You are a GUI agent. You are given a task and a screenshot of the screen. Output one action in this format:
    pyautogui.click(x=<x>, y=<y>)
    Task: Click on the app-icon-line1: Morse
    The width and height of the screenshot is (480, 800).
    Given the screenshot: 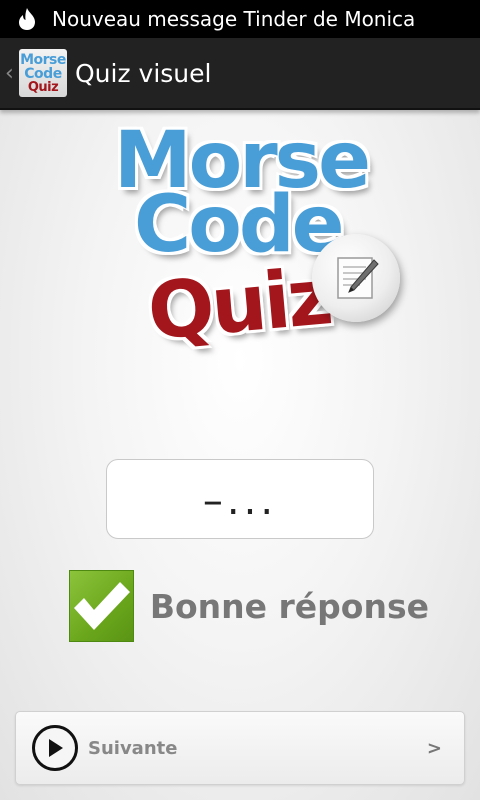 What is the action you would take?
    pyautogui.click(x=43, y=59)
    